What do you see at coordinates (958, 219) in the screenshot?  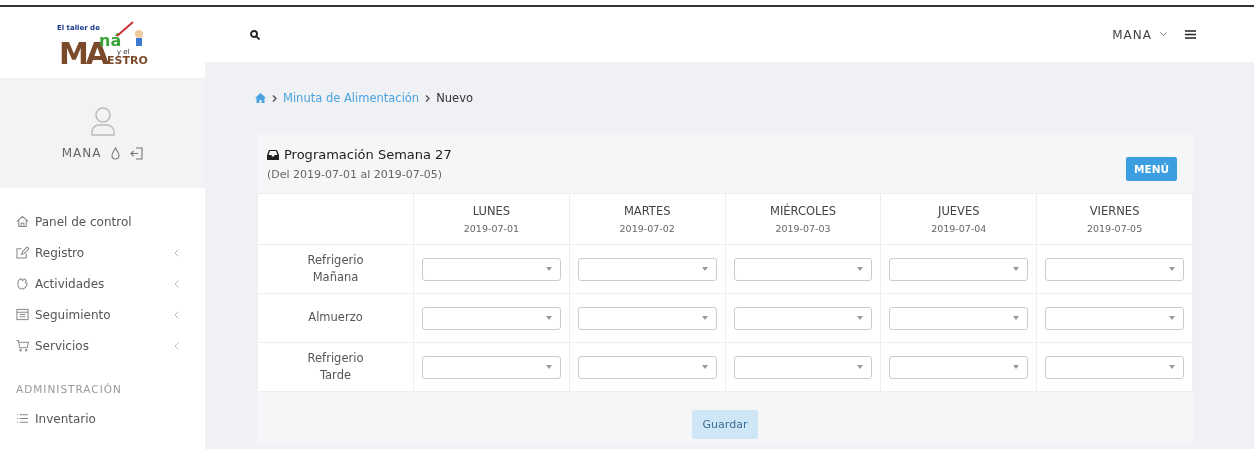 I see `column-header: JUEVES 2019-07-04` at bounding box center [958, 219].